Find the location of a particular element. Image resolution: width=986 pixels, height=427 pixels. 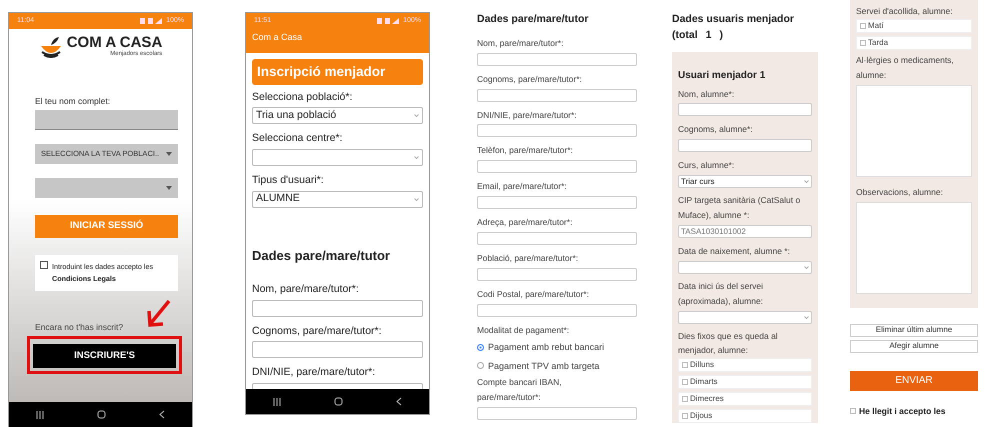

field-label: Compte bancari IBAN, pare/mare/tutor*: is located at coordinates (520, 390).